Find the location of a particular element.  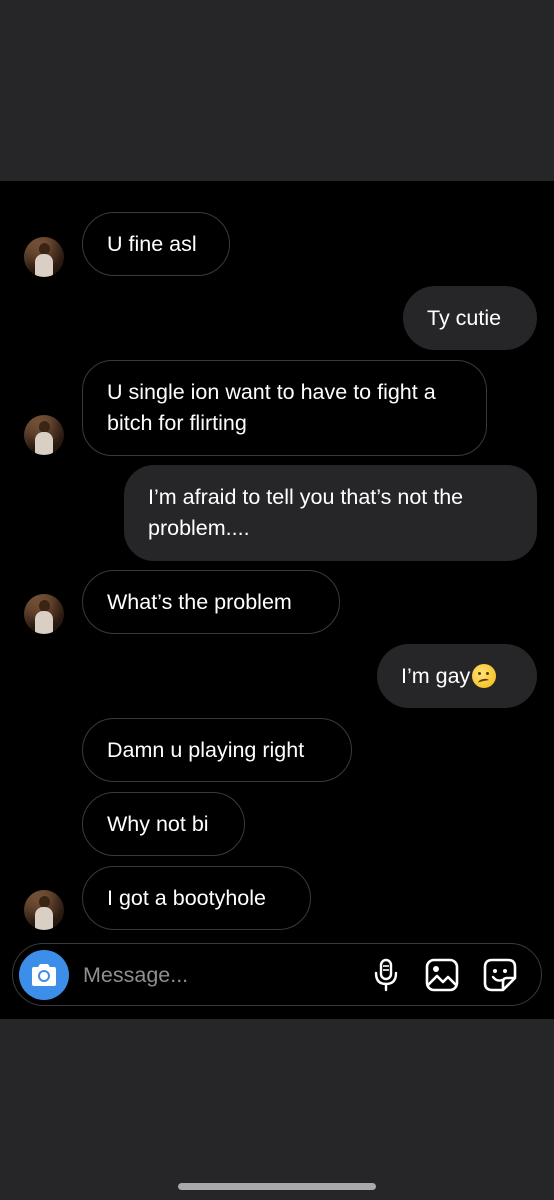

incoming-message: What’s the problem is located at coordinates (211, 602).